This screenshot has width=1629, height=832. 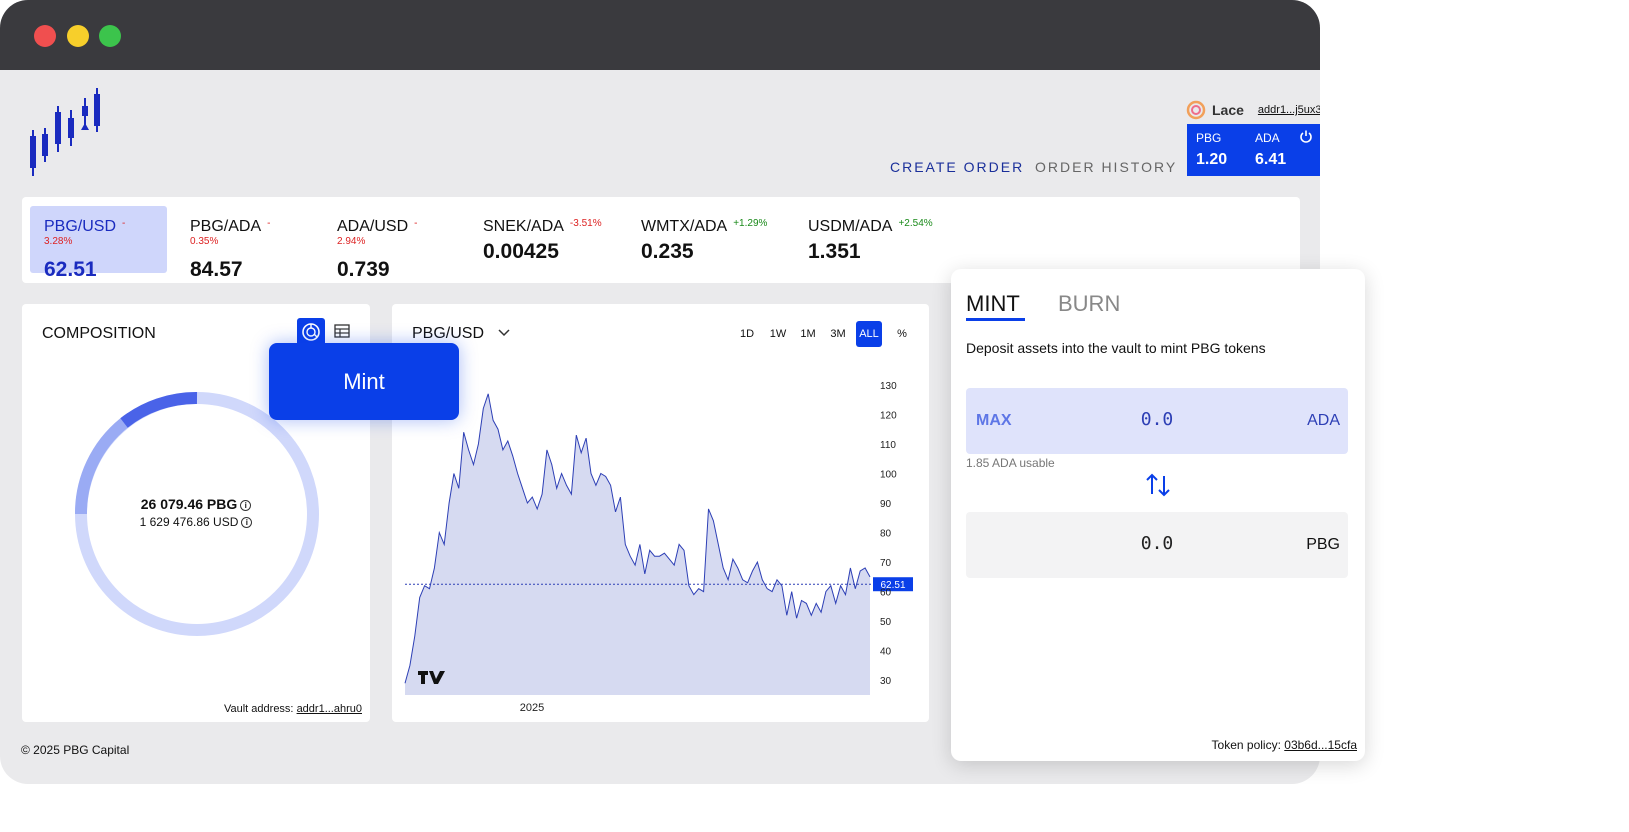 I want to click on y-tick-label: 70, so click(x=886, y=563).